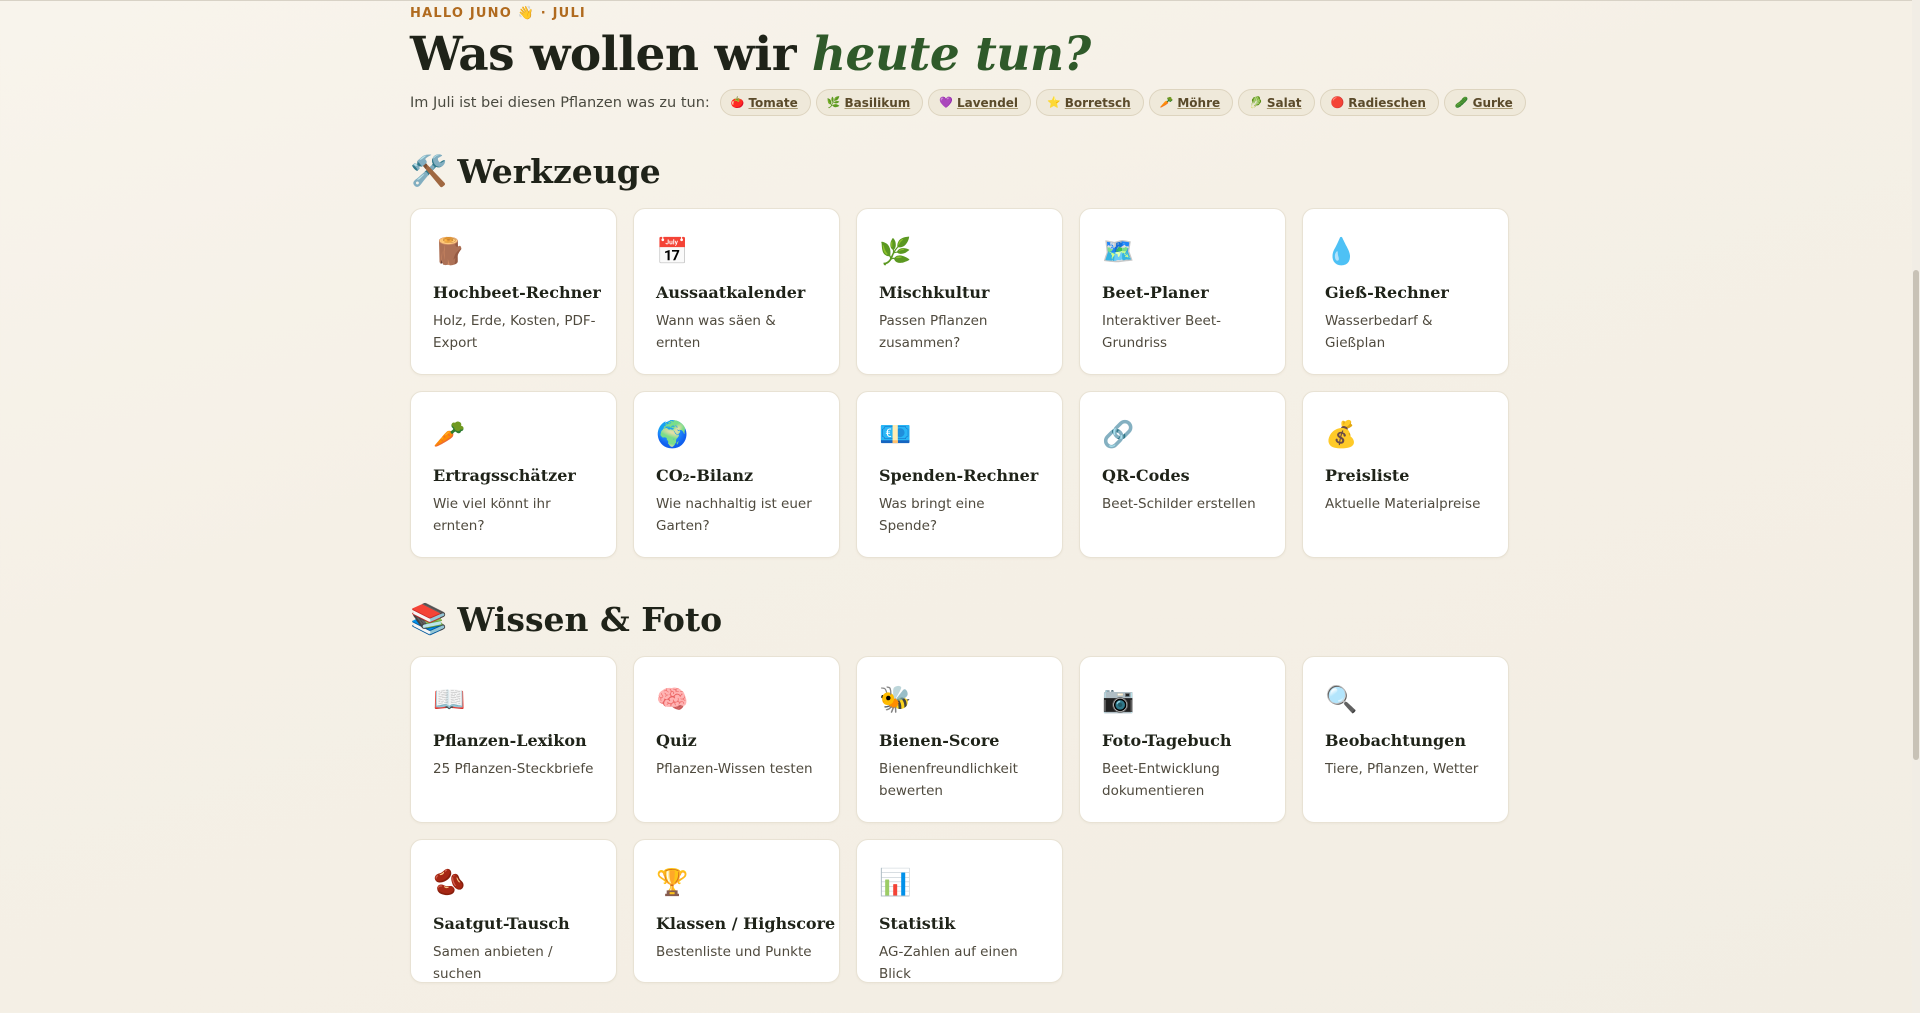 The width and height of the screenshot is (1920, 1013). I want to click on tool-card-beet-planer: 🗺️ Beet-Planer Interaktiver Beet-Grundriss, so click(1182, 292).